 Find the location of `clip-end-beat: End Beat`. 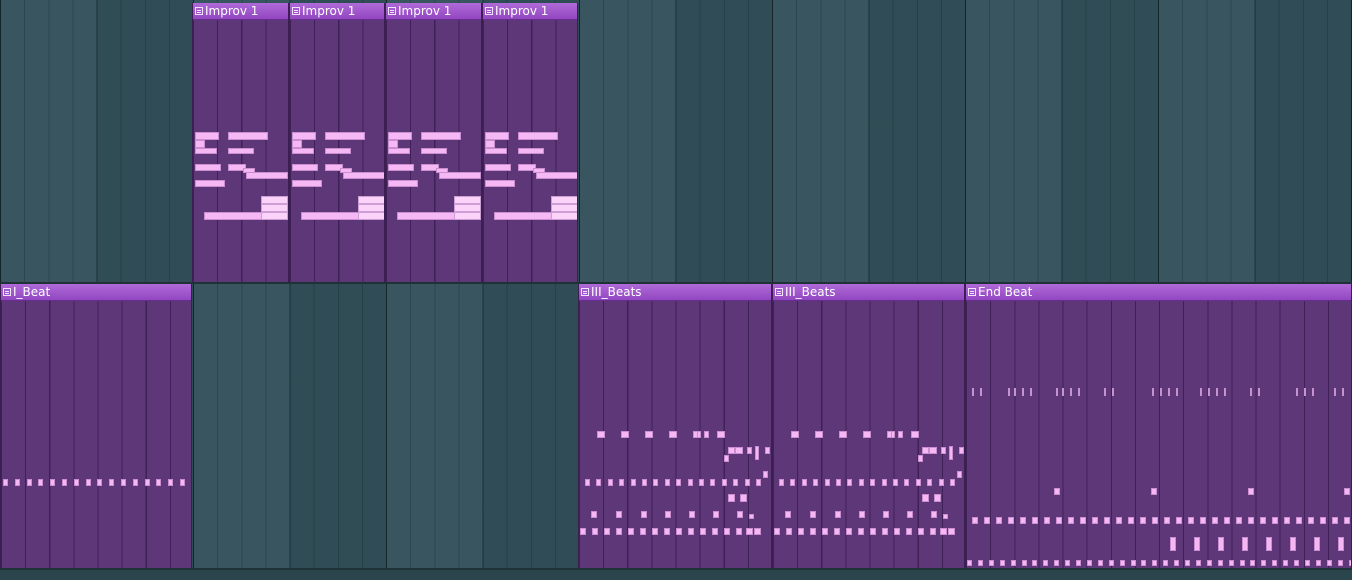

clip-end-beat: End Beat is located at coordinates (1158, 426).